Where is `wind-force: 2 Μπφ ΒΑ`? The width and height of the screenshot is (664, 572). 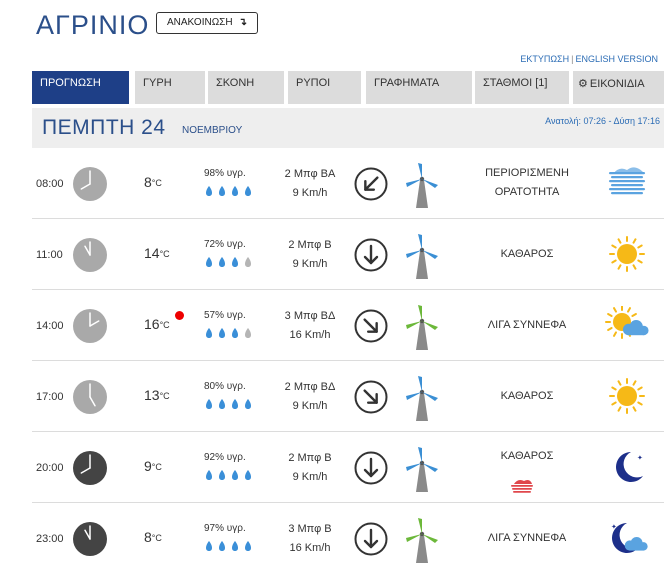
wind-force: 2 Μπφ ΒΑ is located at coordinates (310, 174).